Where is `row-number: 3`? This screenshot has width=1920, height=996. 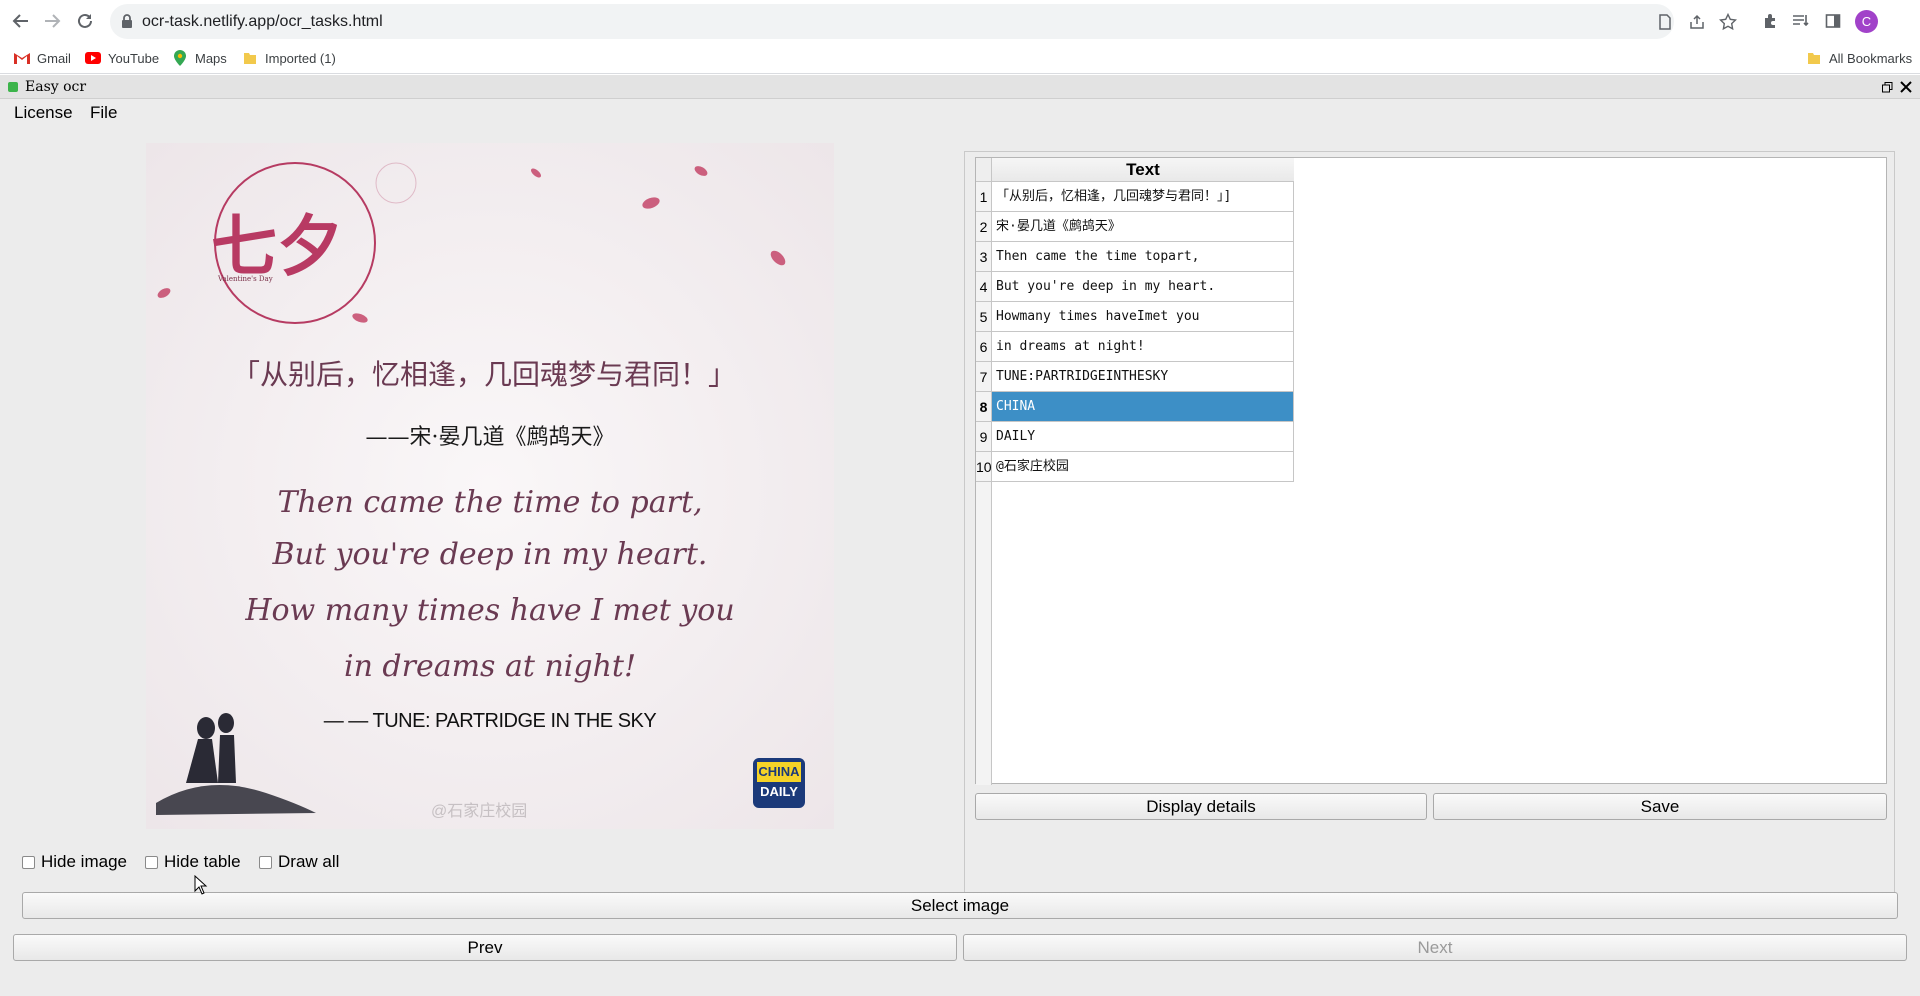
row-number: 3 is located at coordinates (984, 257).